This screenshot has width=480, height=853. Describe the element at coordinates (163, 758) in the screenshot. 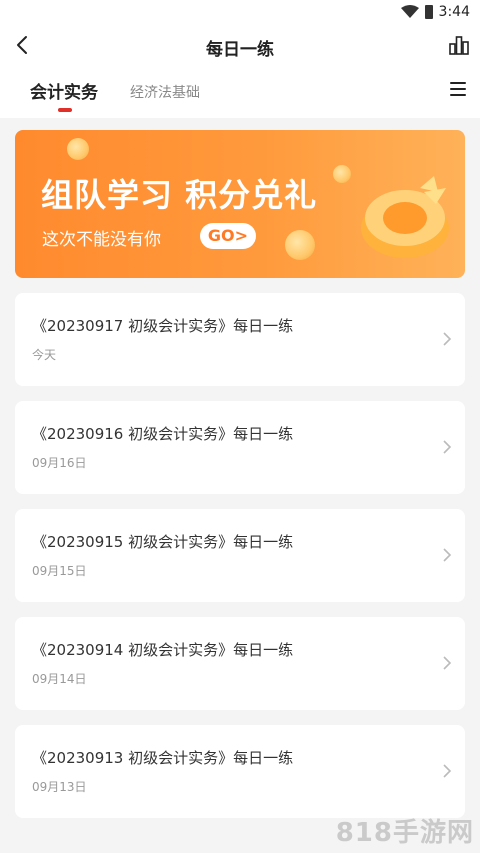

I see `practice-title: 《20230913 初级会计实务》每日一练` at that location.